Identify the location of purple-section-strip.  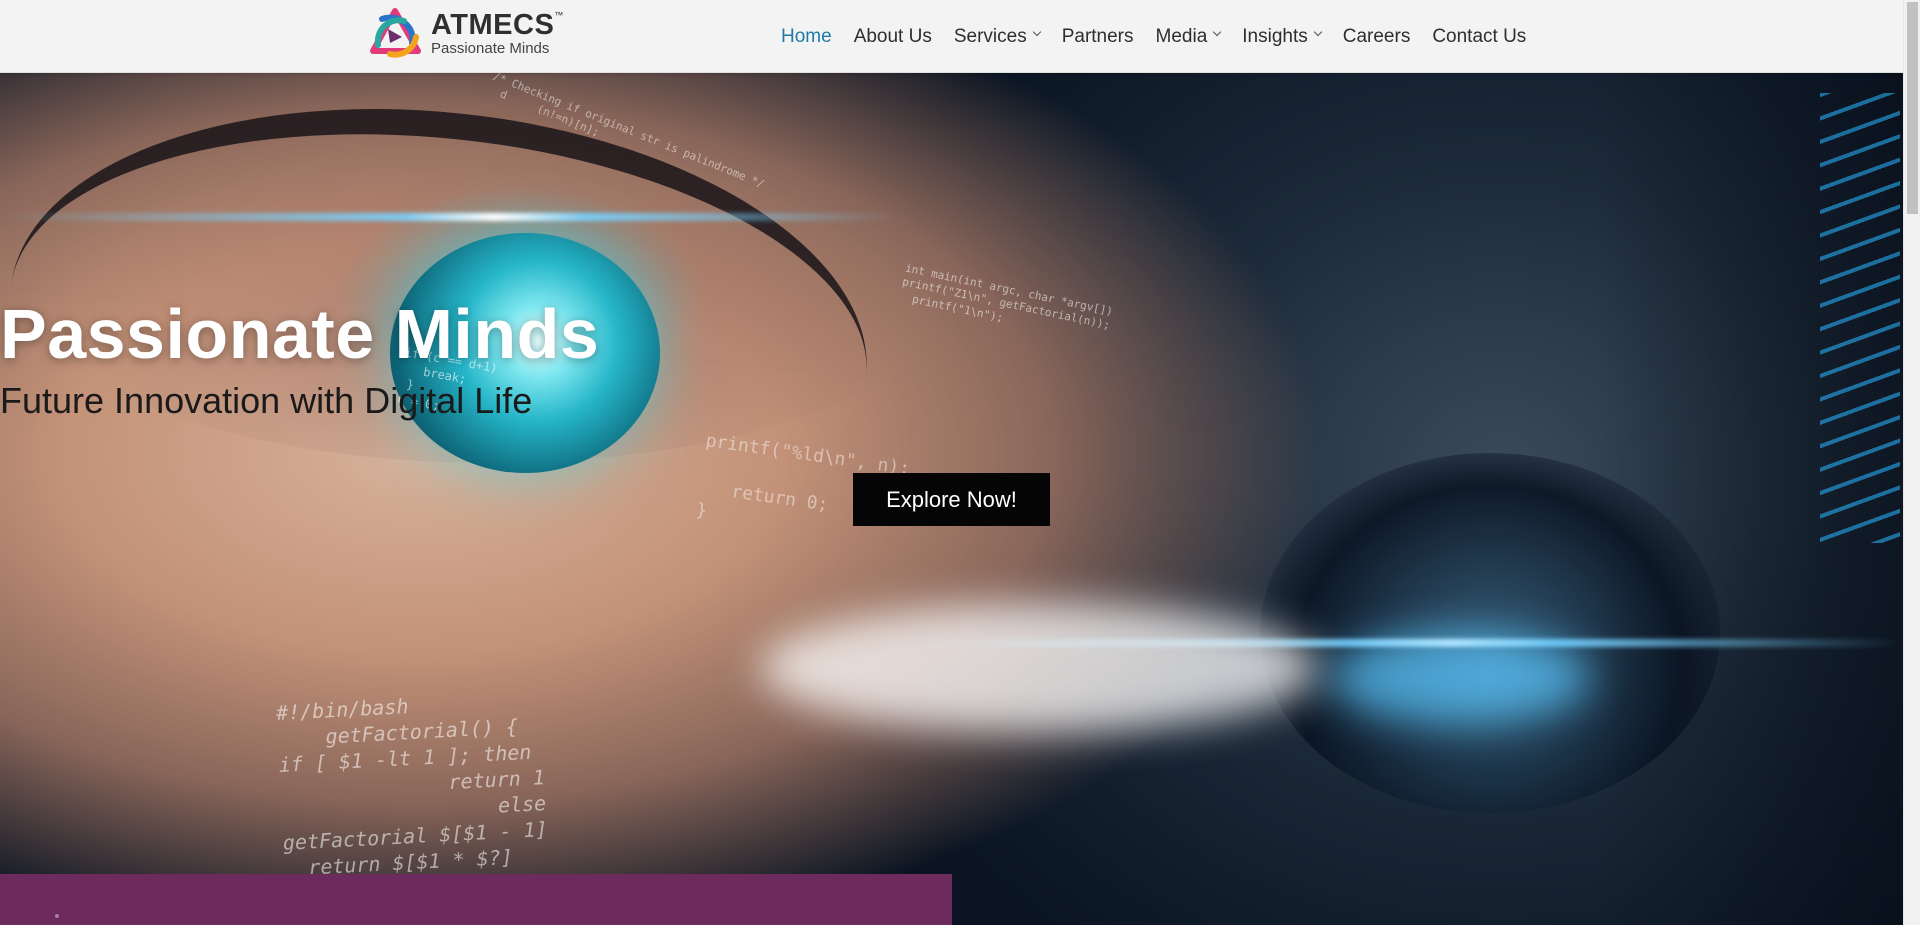
(476, 899).